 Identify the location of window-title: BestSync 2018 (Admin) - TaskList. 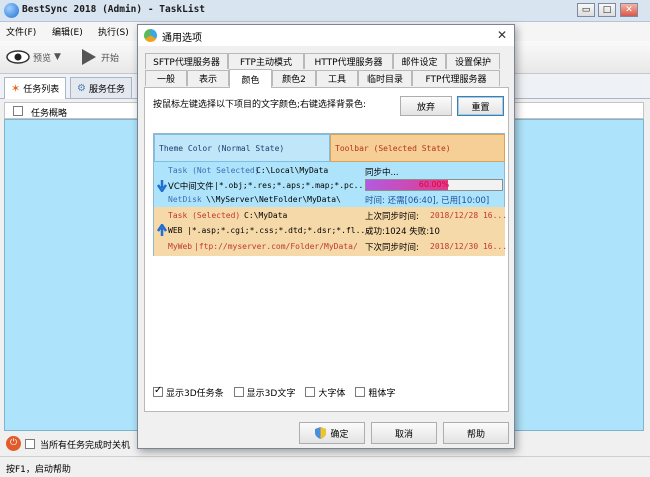
(114, 9).